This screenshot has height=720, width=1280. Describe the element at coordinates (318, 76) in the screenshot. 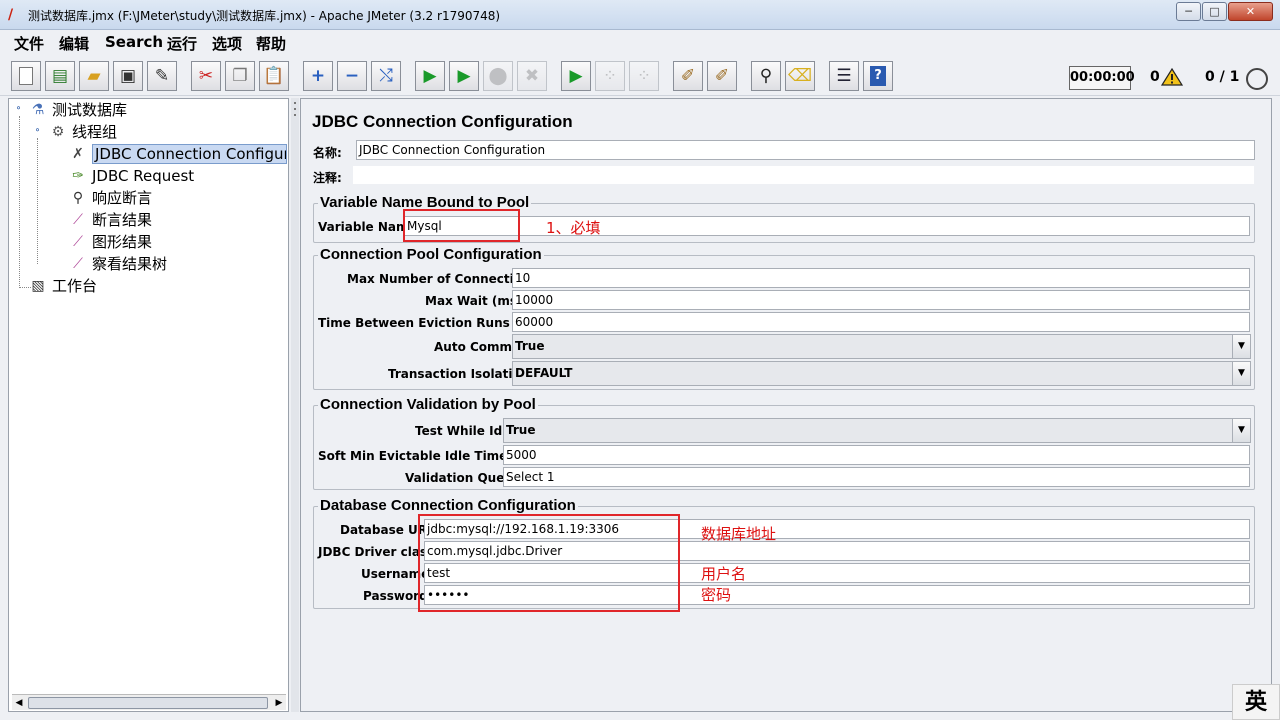

I see `expand-icon: +` at that location.